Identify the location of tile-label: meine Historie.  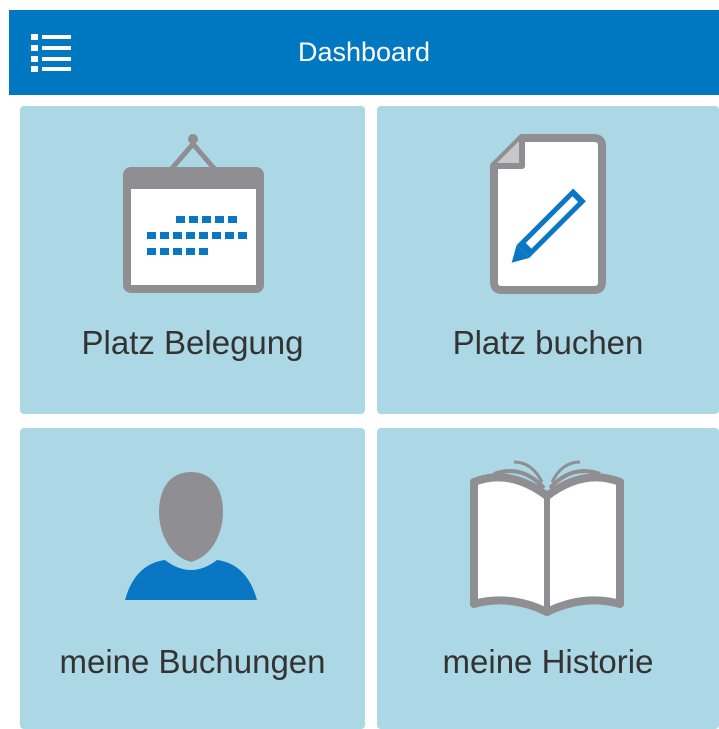
(548, 661).